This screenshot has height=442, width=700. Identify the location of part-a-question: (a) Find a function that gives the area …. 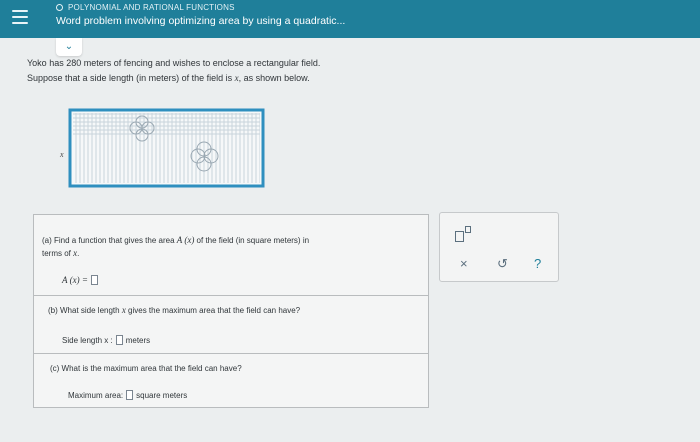
(222, 247).